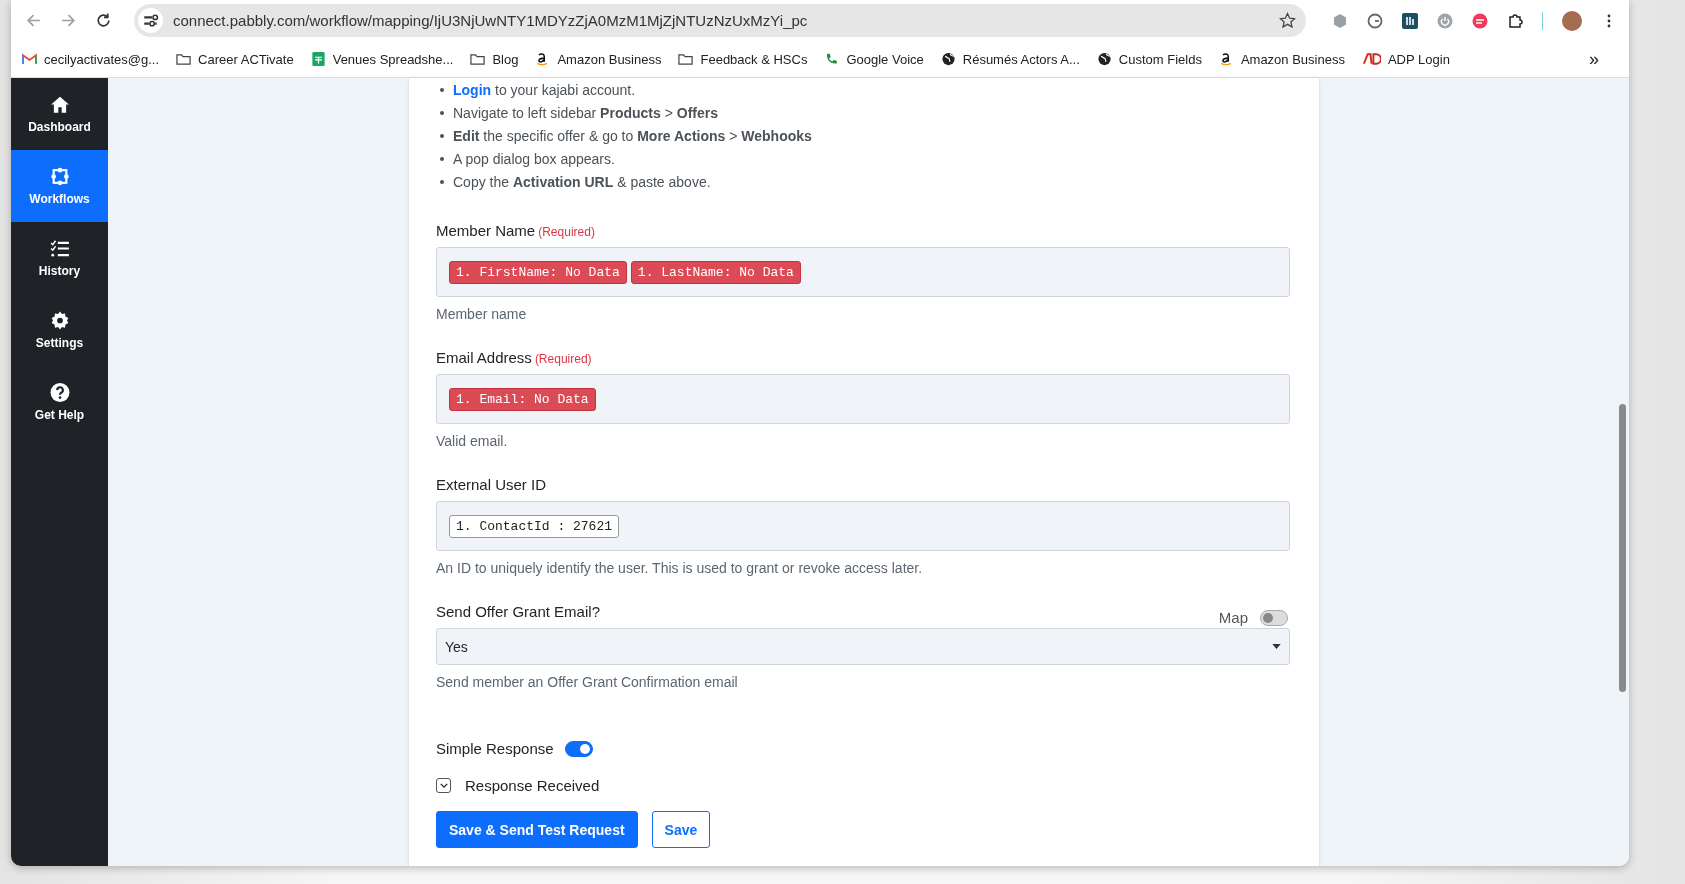 The width and height of the screenshot is (1685, 884). I want to click on amazon-icon, so click(1226, 59).